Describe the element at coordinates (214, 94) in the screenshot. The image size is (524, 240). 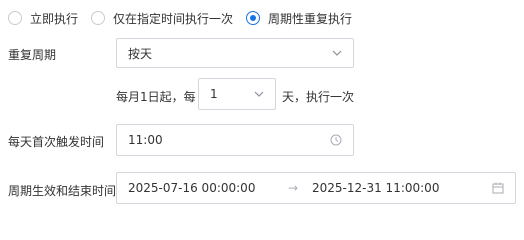
I see `interval-value: 1` at that location.